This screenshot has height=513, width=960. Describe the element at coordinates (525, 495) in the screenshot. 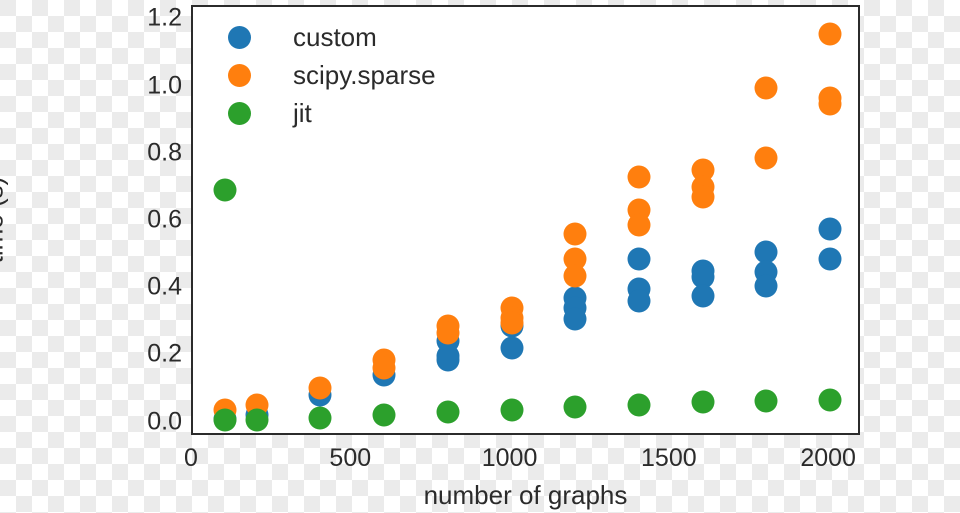

I see `x-axis-title: number of graphs` at that location.